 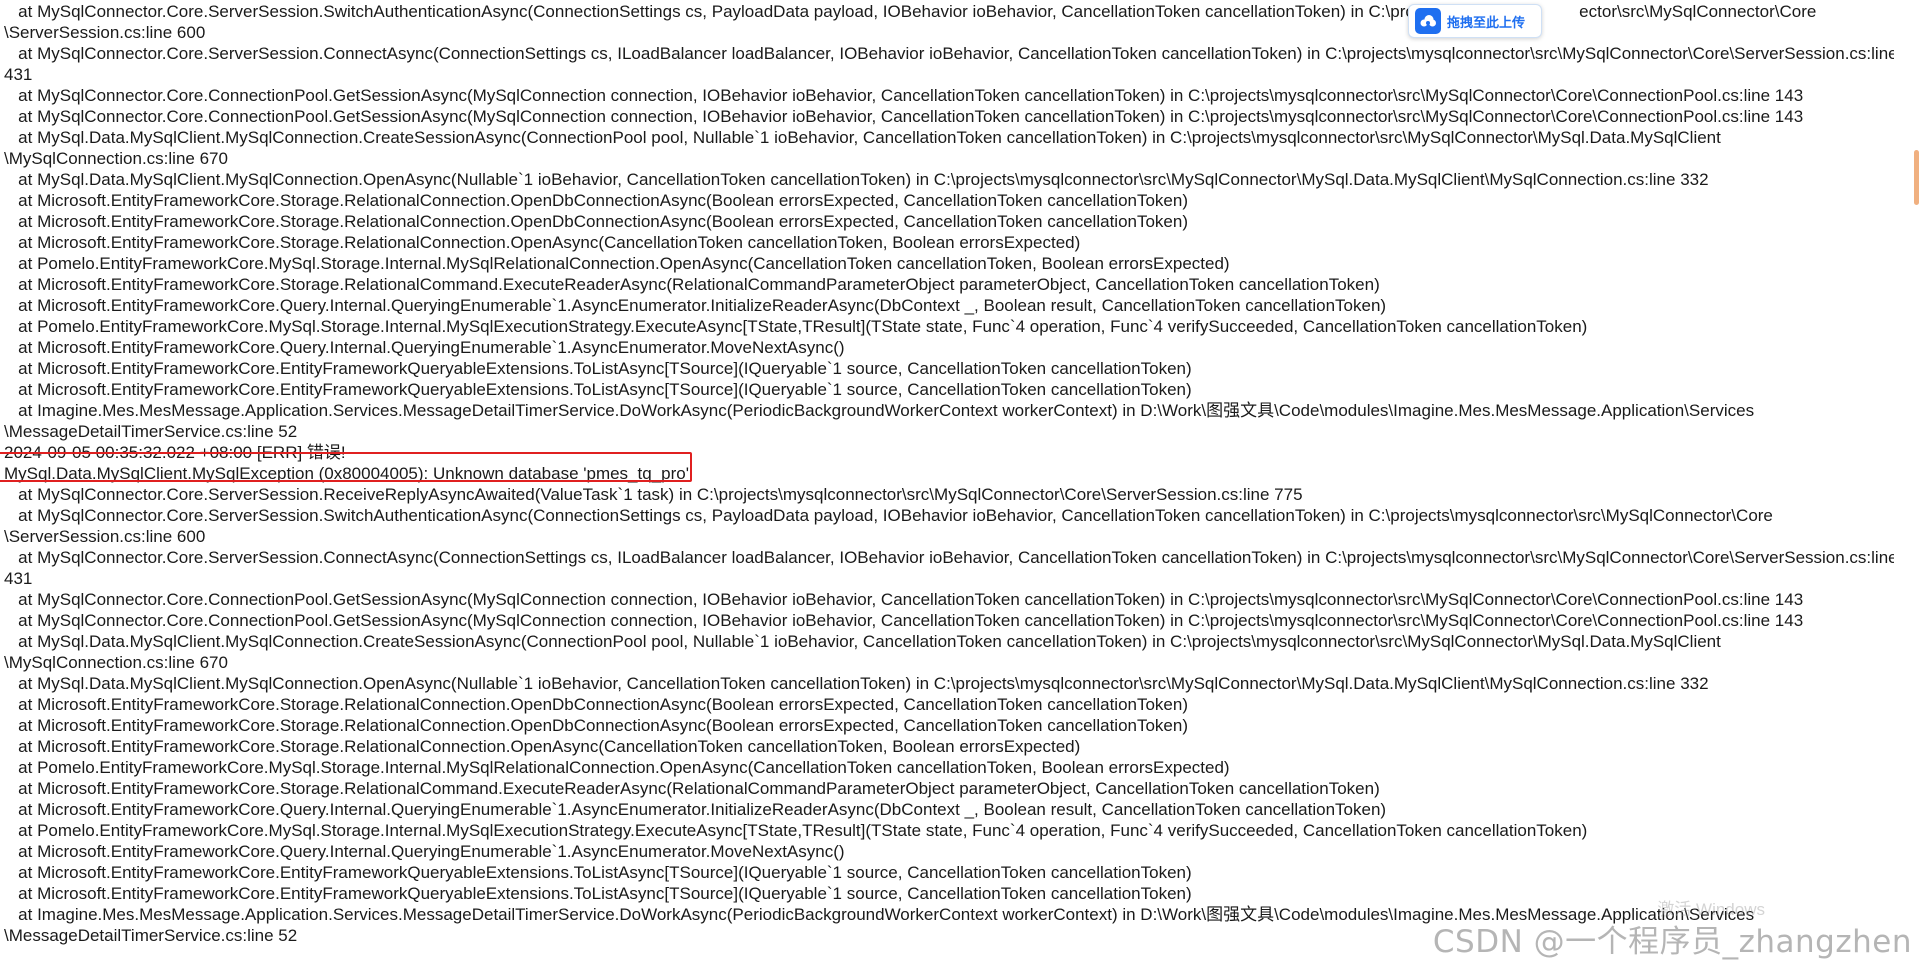 What do you see at coordinates (1672, 942) in the screenshot?
I see `csdn-watermark: CSDN @一个程序员_zhangzhen` at bounding box center [1672, 942].